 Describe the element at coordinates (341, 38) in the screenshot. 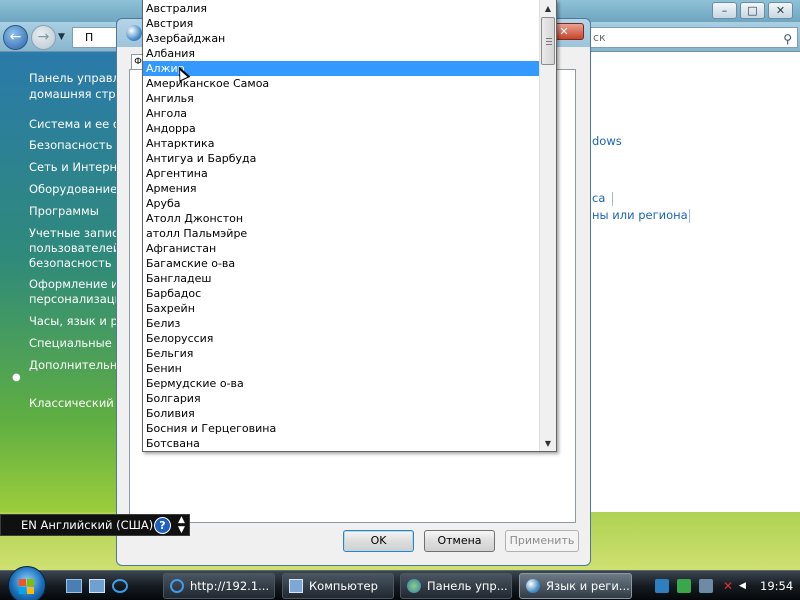

I see `country-option: Азербайджан` at that location.